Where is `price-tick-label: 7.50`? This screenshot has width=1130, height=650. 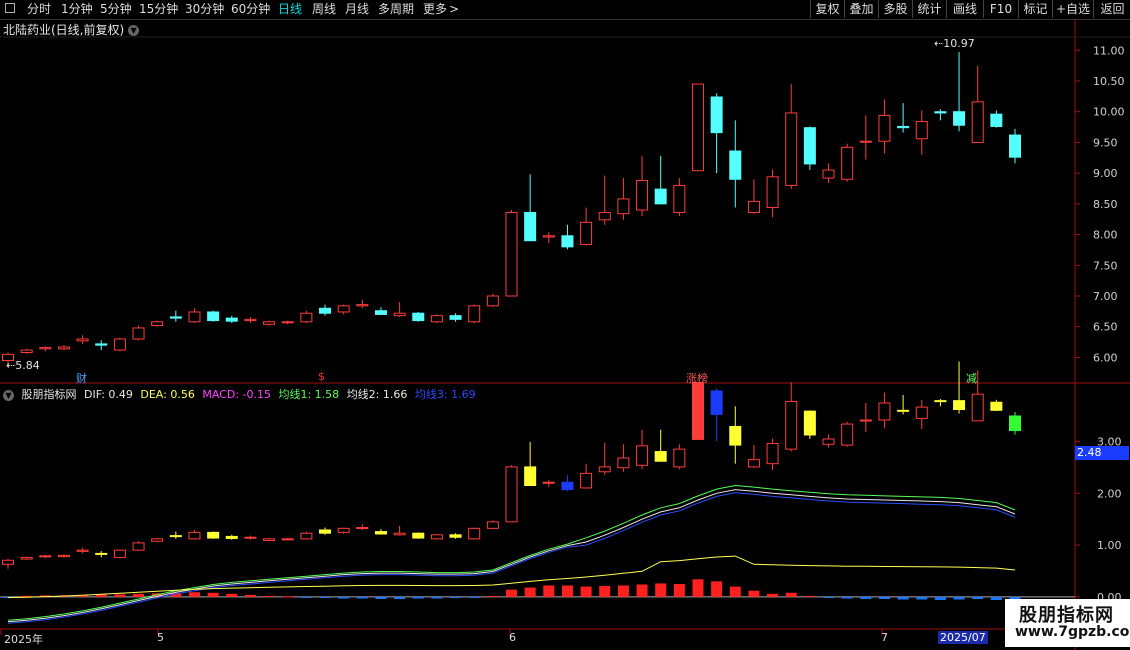 price-tick-label: 7.50 is located at coordinates (1105, 265).